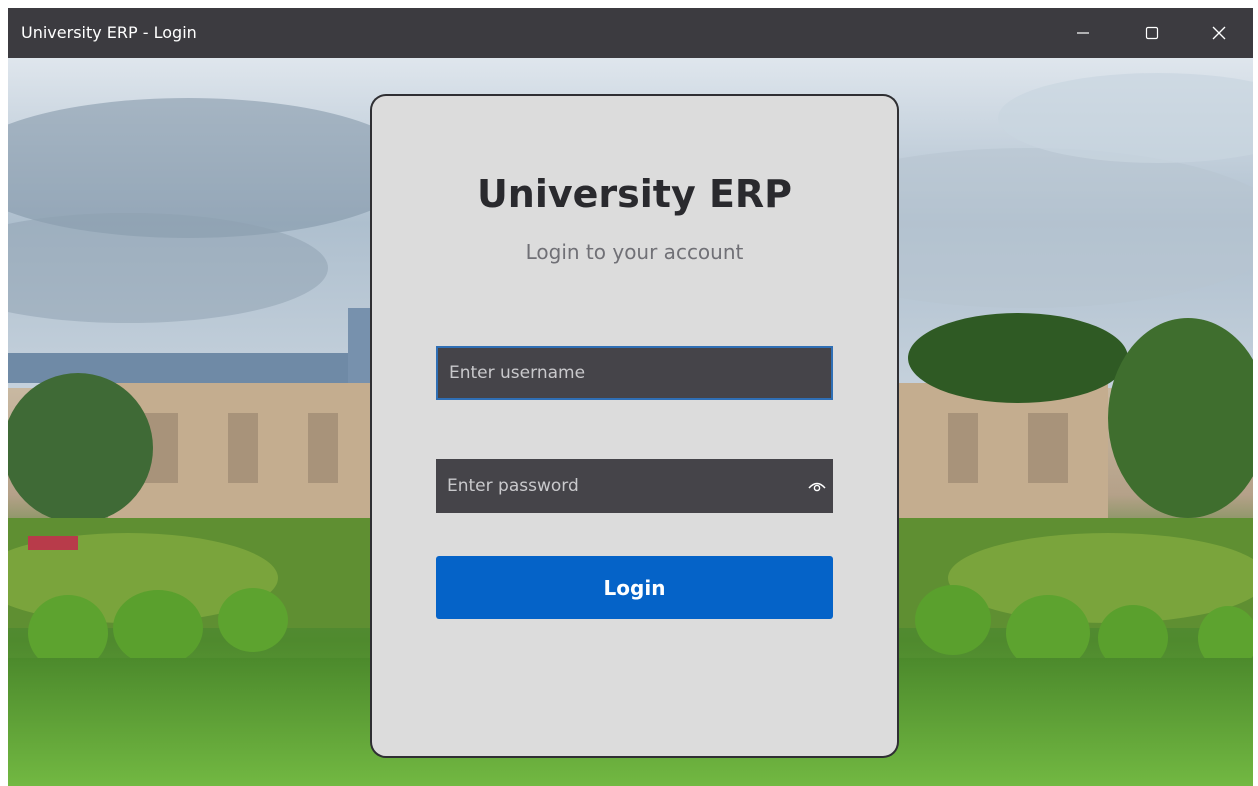  I want to click on username-field, so click(634, 373).